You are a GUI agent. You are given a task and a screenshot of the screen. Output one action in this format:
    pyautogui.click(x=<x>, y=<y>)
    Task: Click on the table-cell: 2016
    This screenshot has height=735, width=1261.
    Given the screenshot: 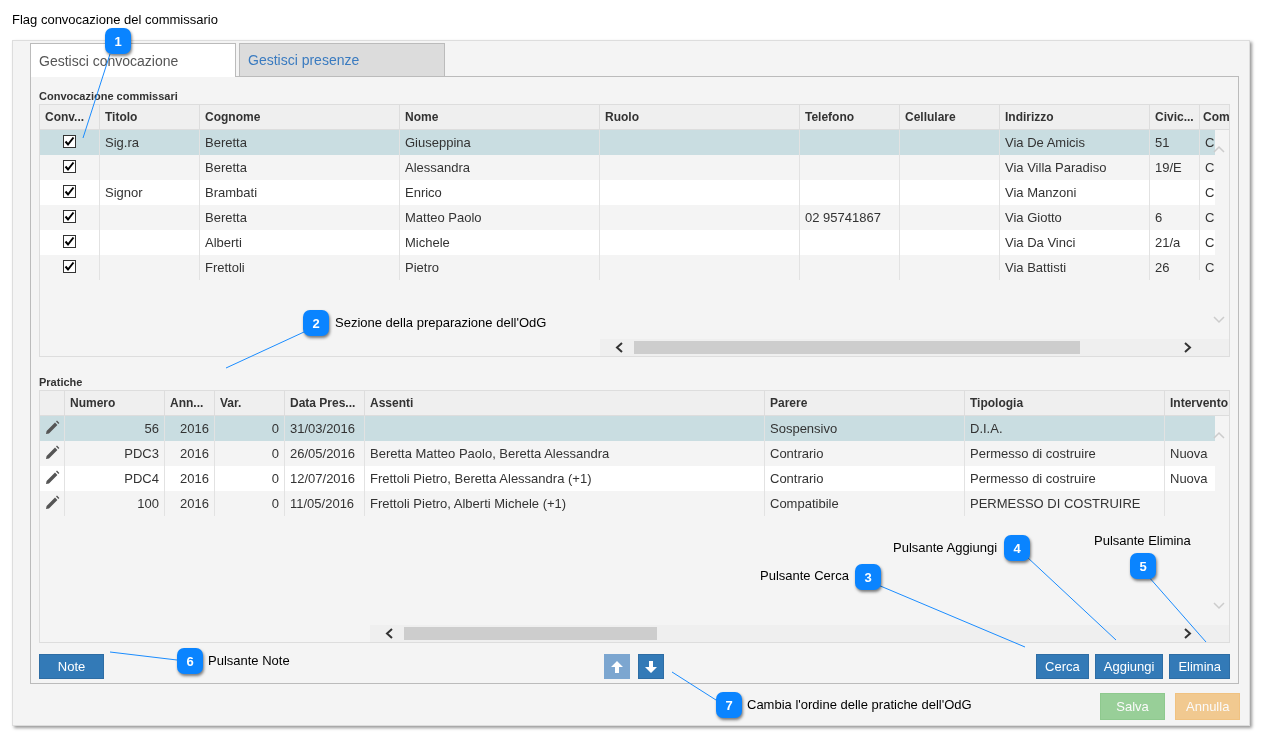 What is the action you would take?
    pyautogui.click(x=190, y=503)
    